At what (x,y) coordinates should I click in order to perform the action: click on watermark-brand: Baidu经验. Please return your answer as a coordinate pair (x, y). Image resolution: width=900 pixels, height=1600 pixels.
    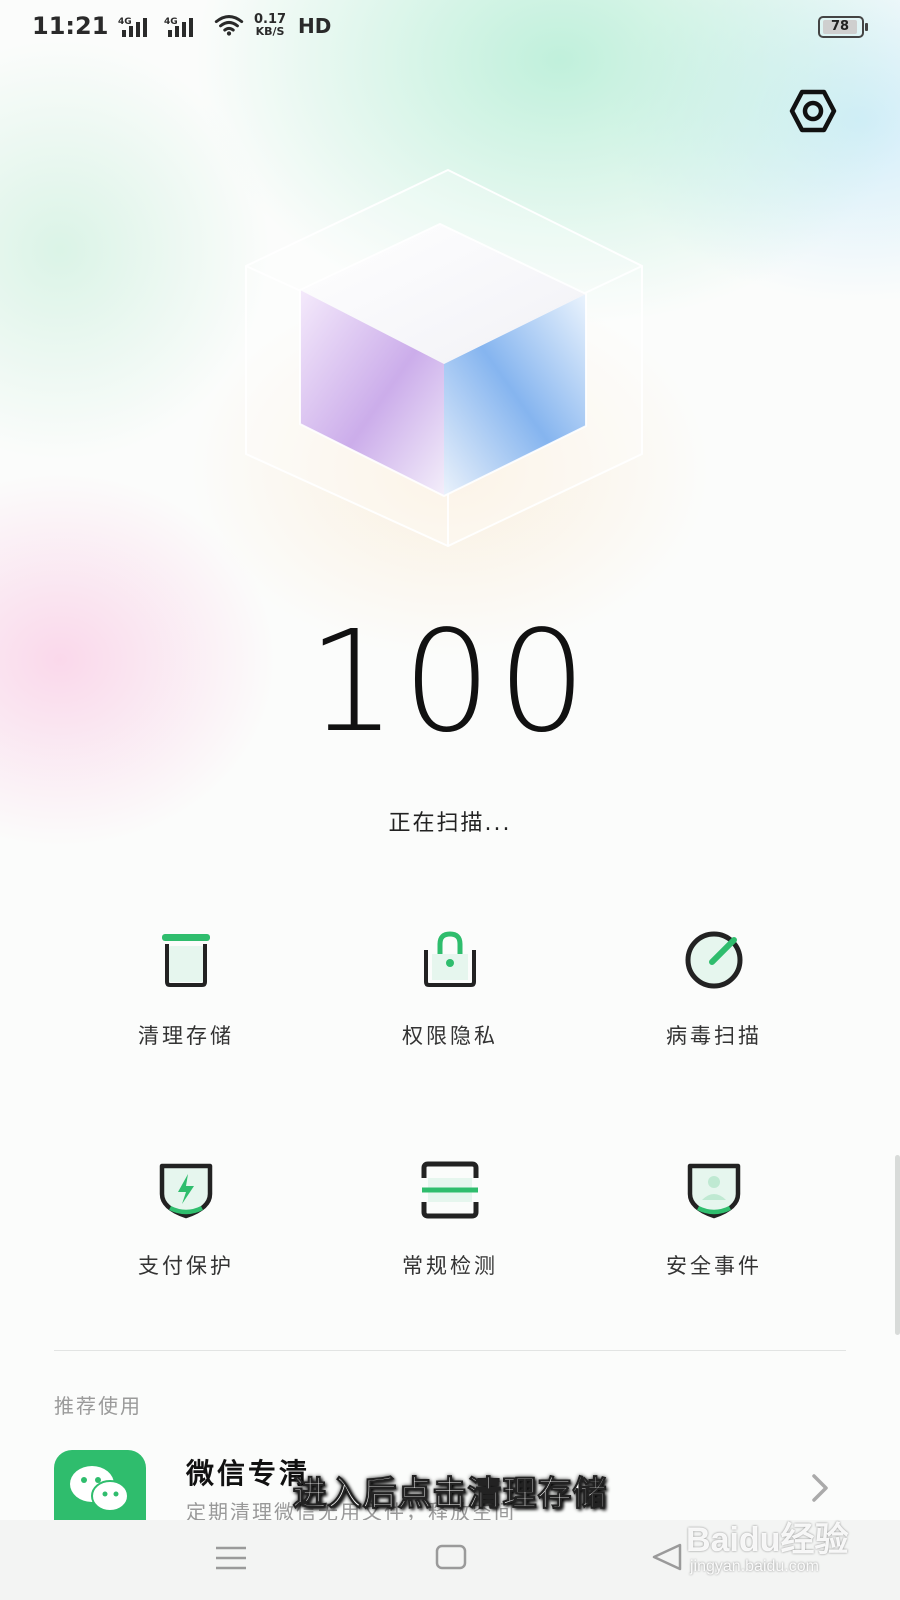
    Looking at the image, I should click on (767, 1540).